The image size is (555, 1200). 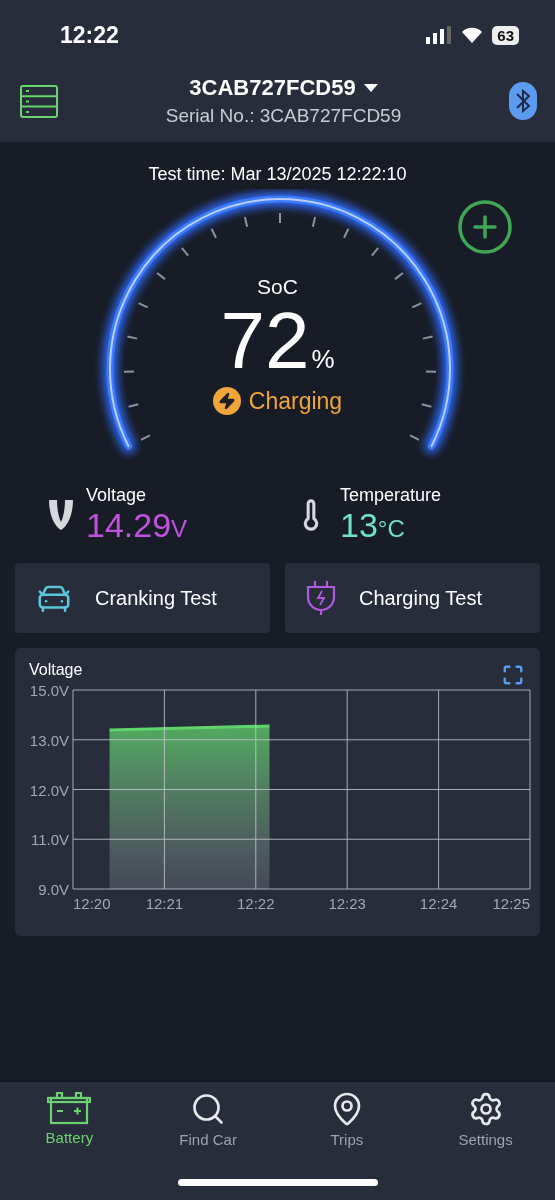 I want to click on soc-value: 72, so click(x=265, y=341).